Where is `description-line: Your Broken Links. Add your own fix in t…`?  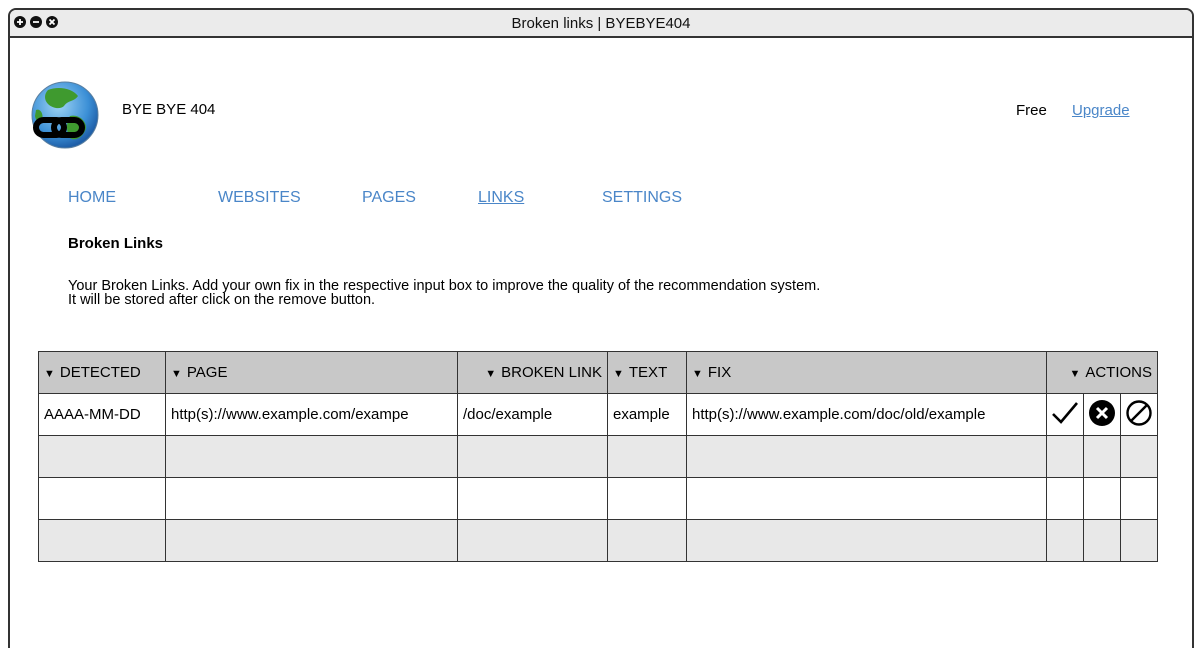 description-line: Your Broken Links. Add your own fix in t… is located at coordinates (444, 286).